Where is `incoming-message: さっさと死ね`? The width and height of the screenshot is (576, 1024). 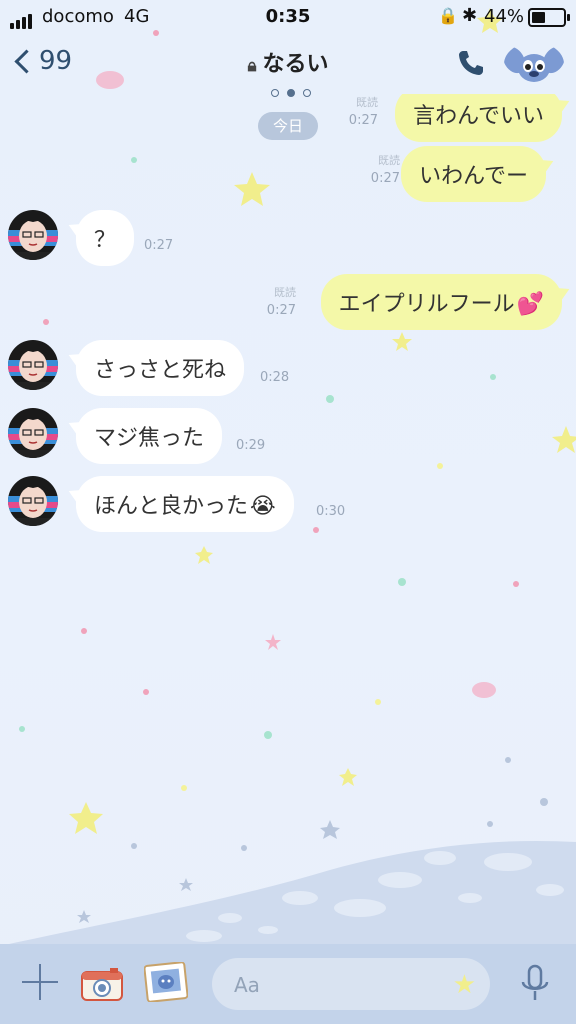
incoming-message: さっさと死ね is located at coordinates (160, 368).